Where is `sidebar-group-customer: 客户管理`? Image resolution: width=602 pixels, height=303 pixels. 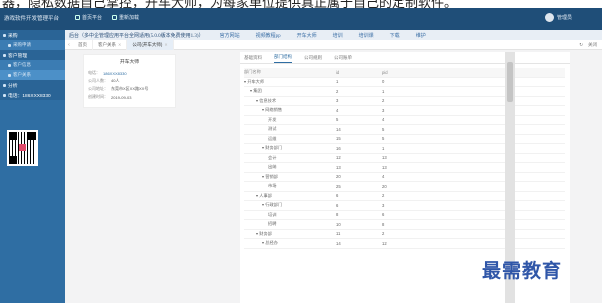 sidebar-group-customer: 客户管理 is located at coordinates (32, 55).